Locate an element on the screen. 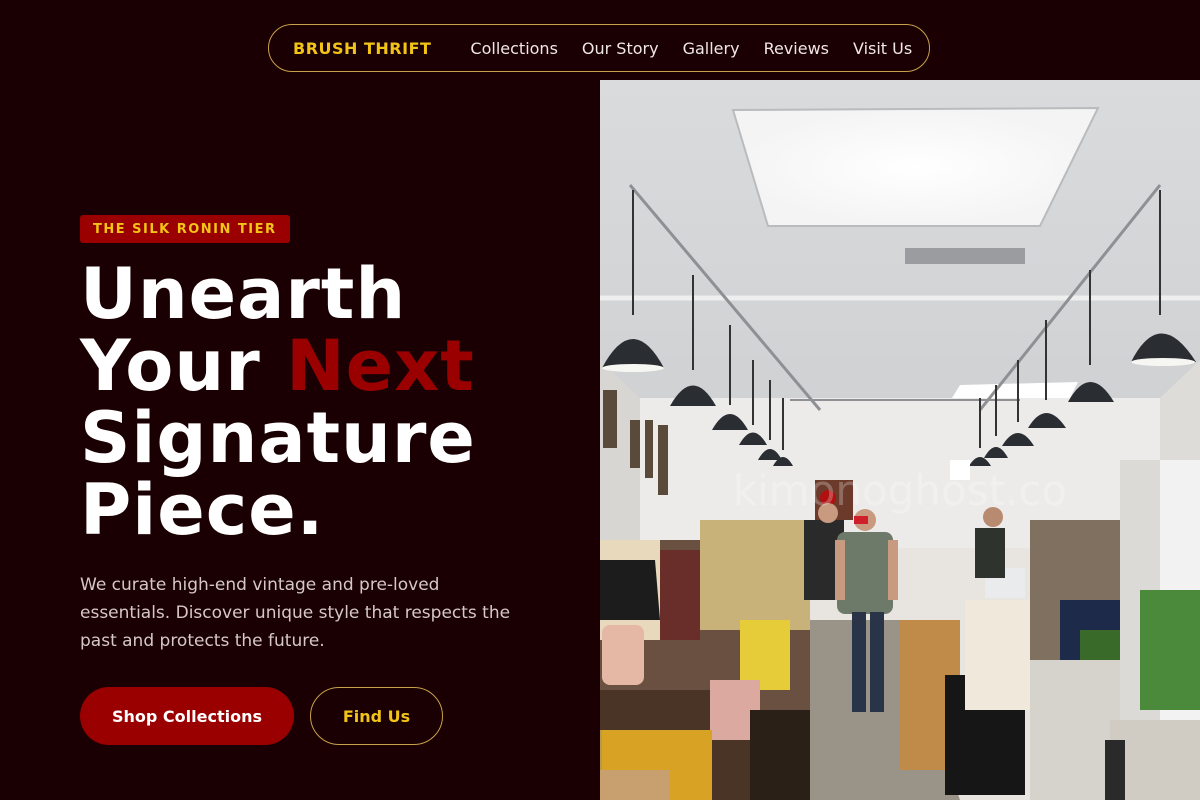 This screenshot has height=800, width=1200. headline-line-4: Piece. is located at coordinates (202, 510).